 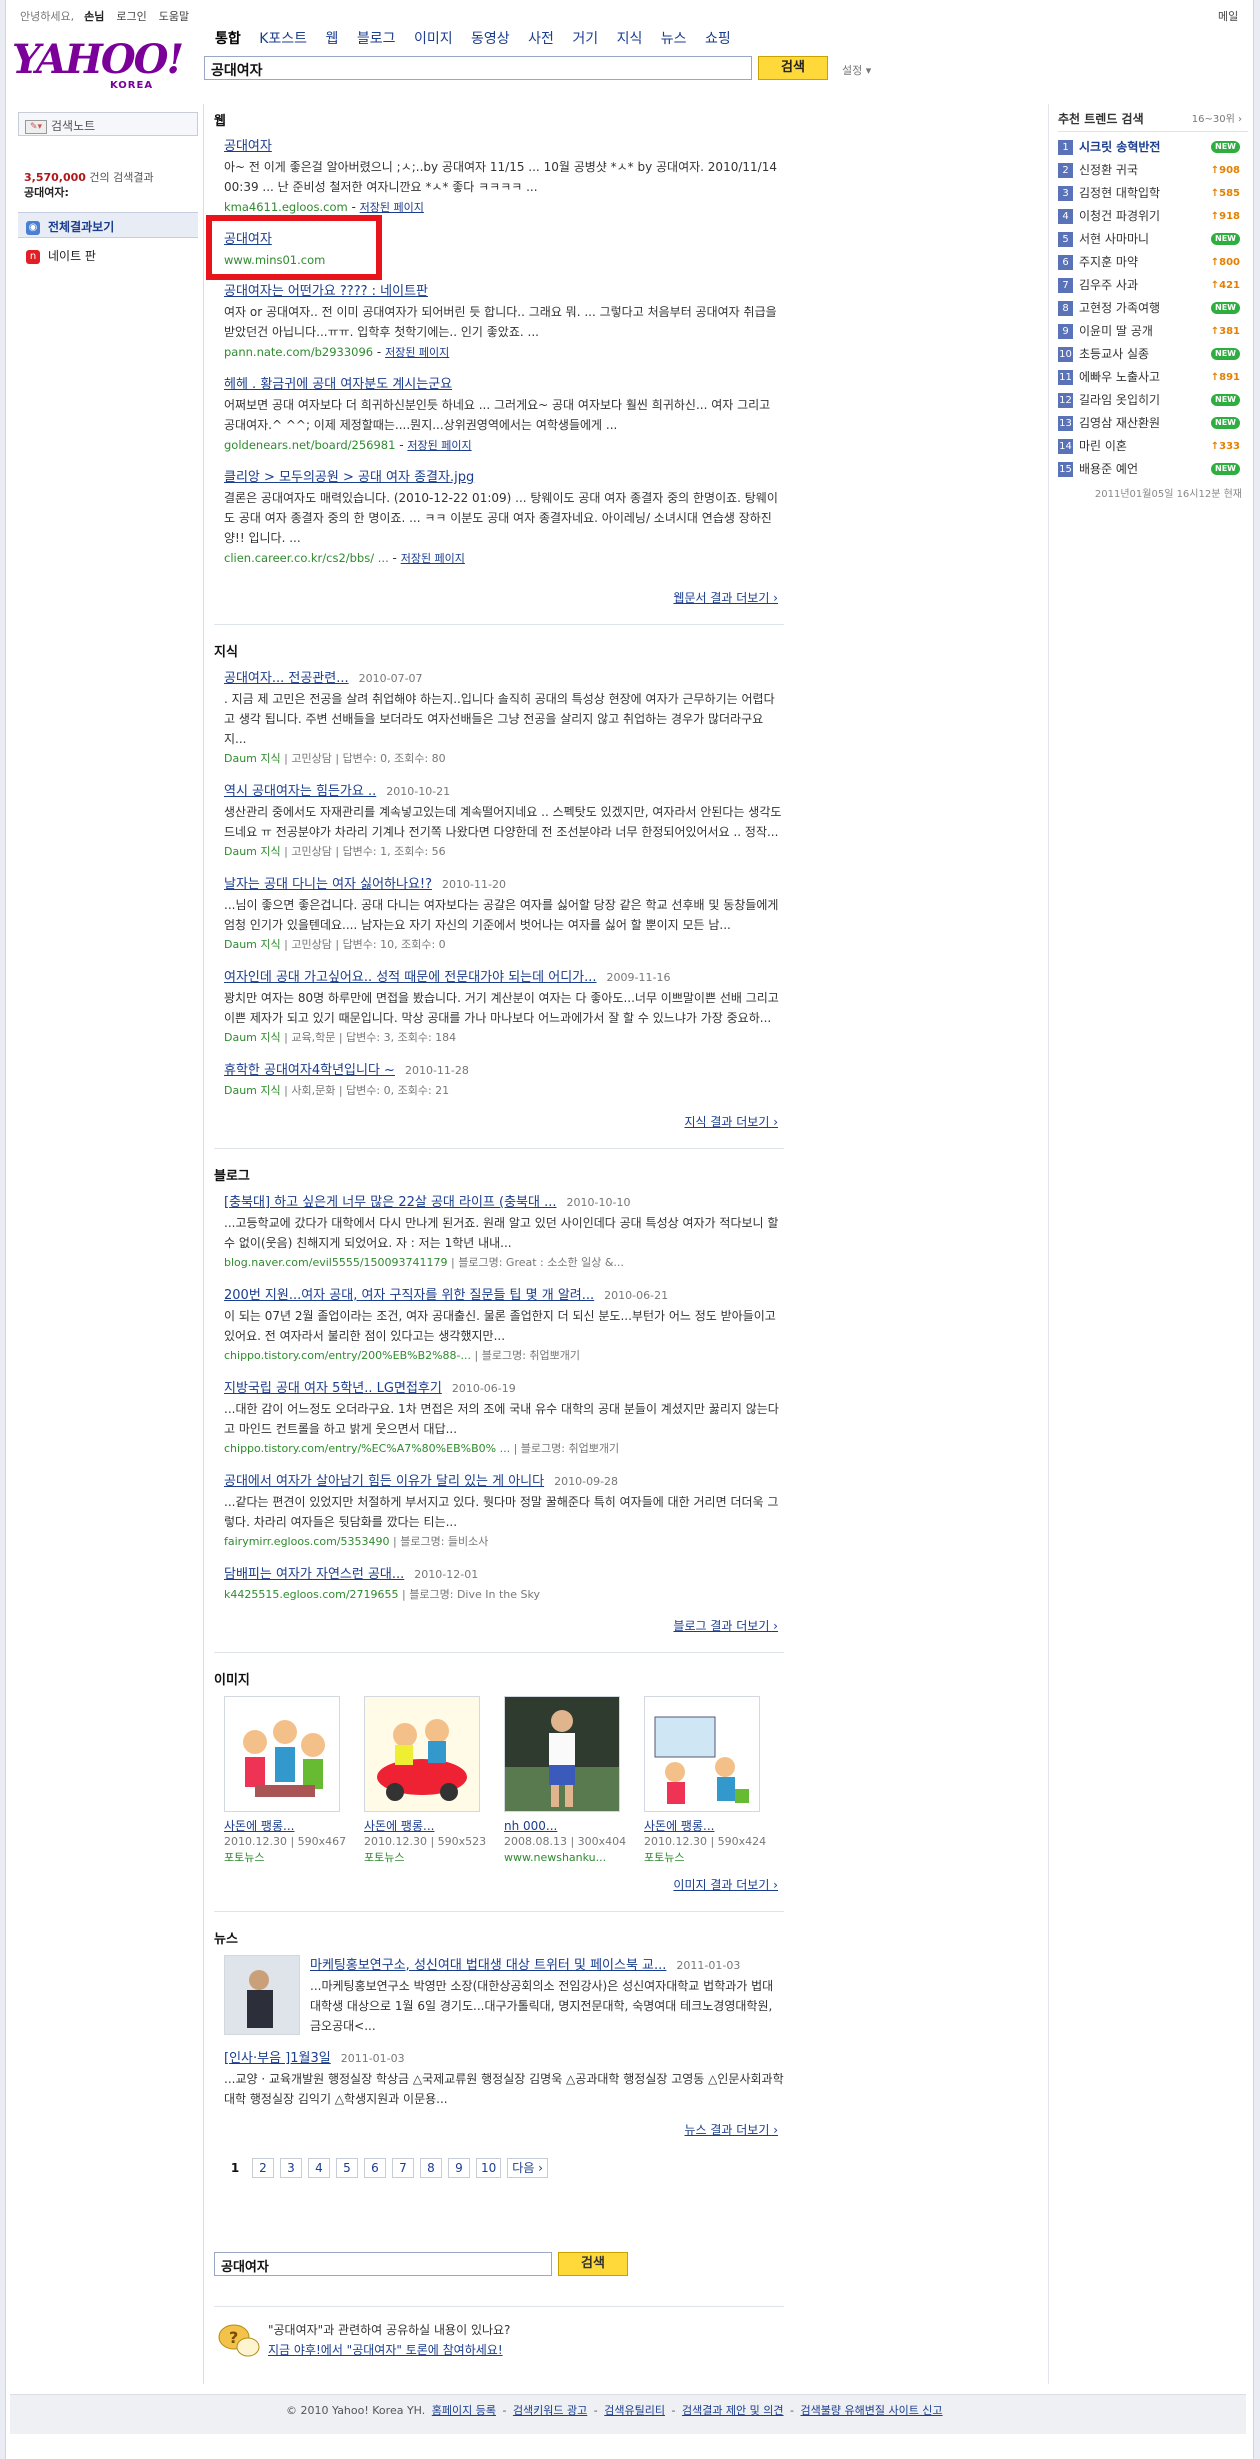 What do you see at coordinates (499, 1652) in the screenshot?
I see `divider` at bounding box center [499, 1652].